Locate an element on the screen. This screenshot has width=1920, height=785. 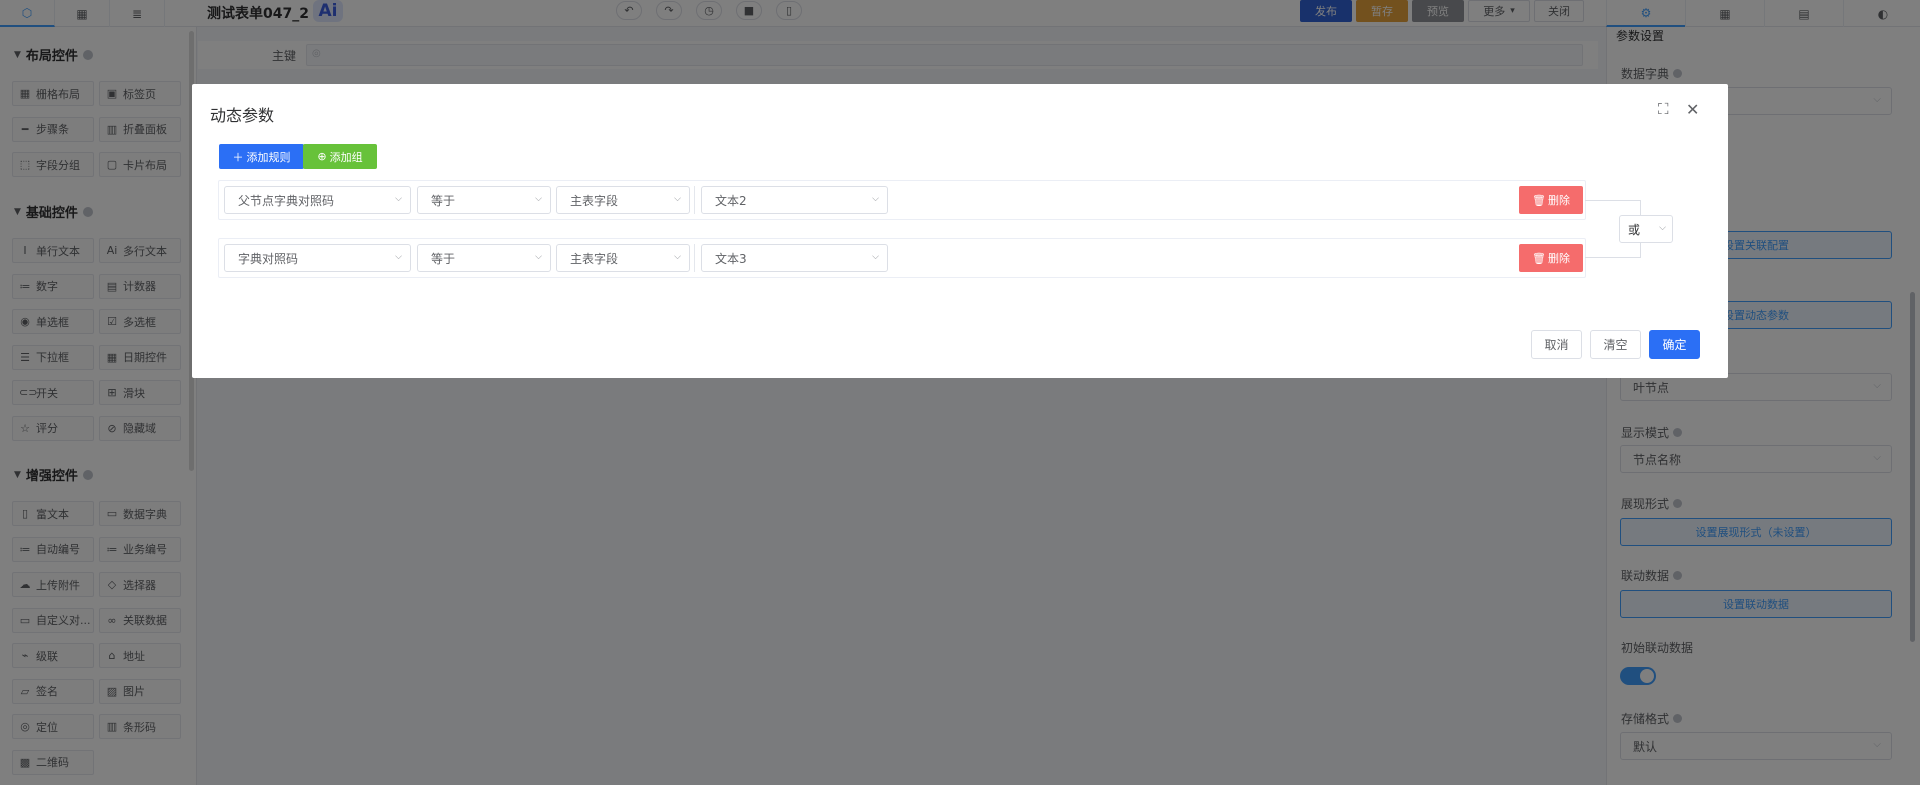
fullscreen-icon: ⛶ is located at coordinates (1663, 109).